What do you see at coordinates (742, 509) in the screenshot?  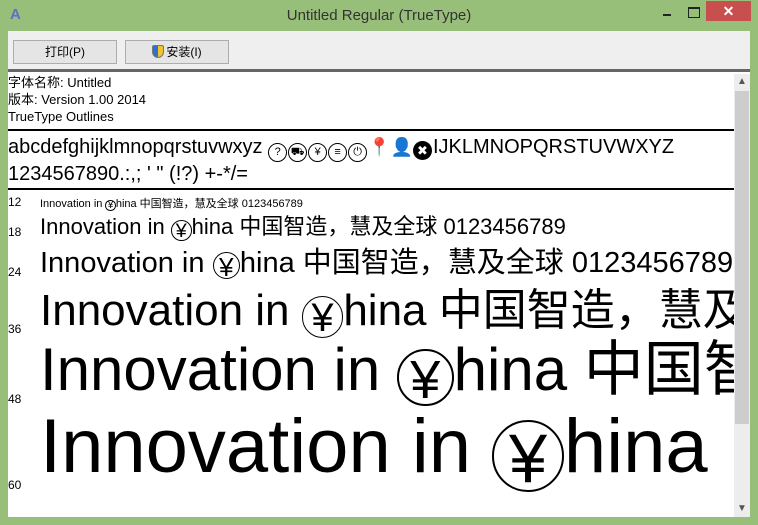 I see `scroll-down-icon: ▼` at bounding box center [742, 509].